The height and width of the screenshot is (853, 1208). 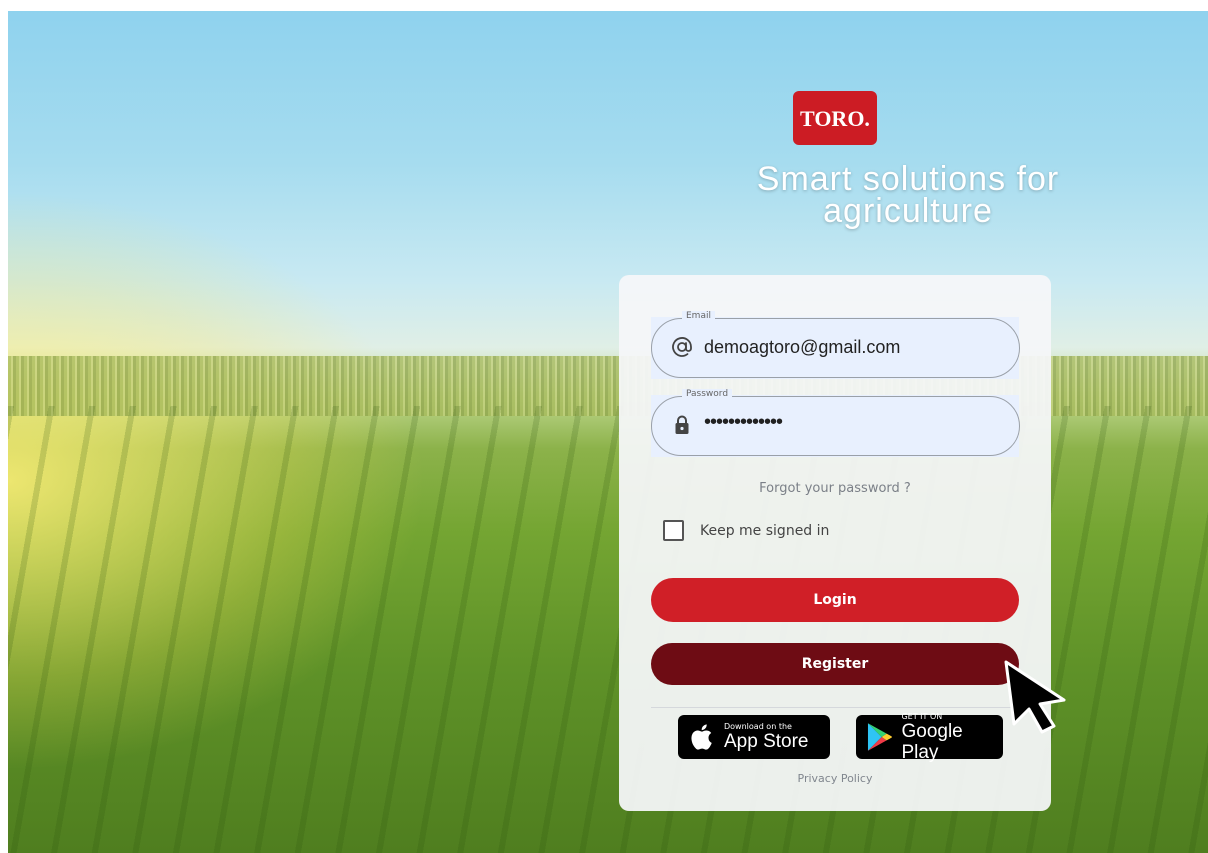 What do you see at coordinates (835, 422) in the screenshot?
I see `password-field: Password •••••••••••••` at bounding box center [835, 422].